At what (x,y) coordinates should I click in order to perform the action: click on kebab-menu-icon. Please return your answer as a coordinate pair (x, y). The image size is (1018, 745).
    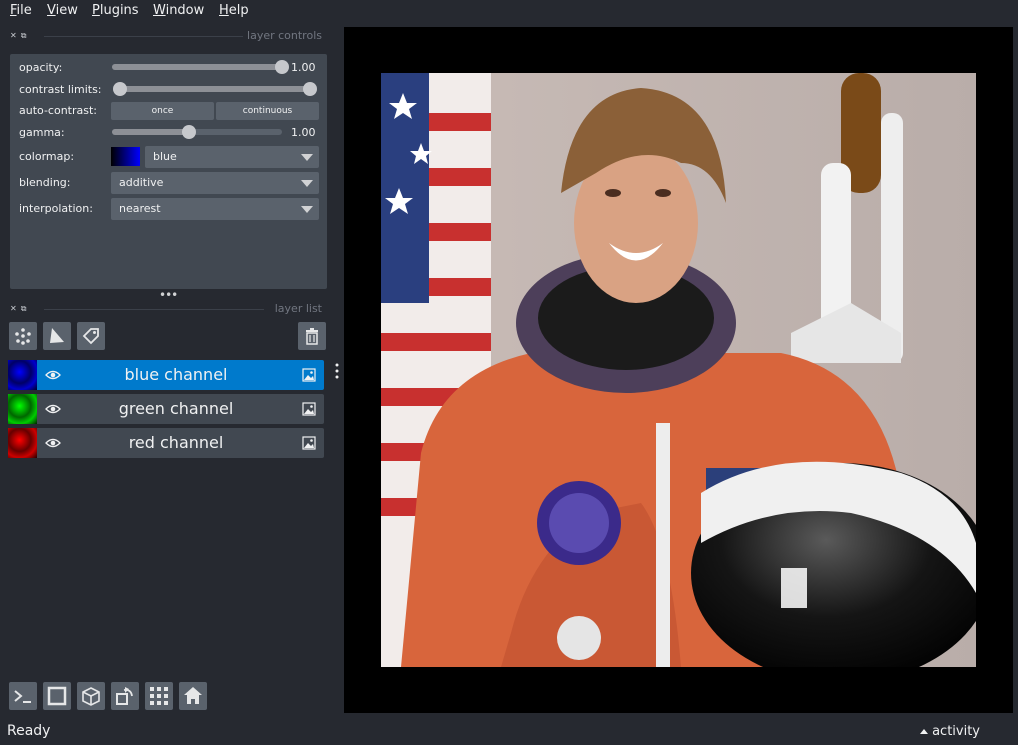
    Looking at the image, I should click on (337, 371).